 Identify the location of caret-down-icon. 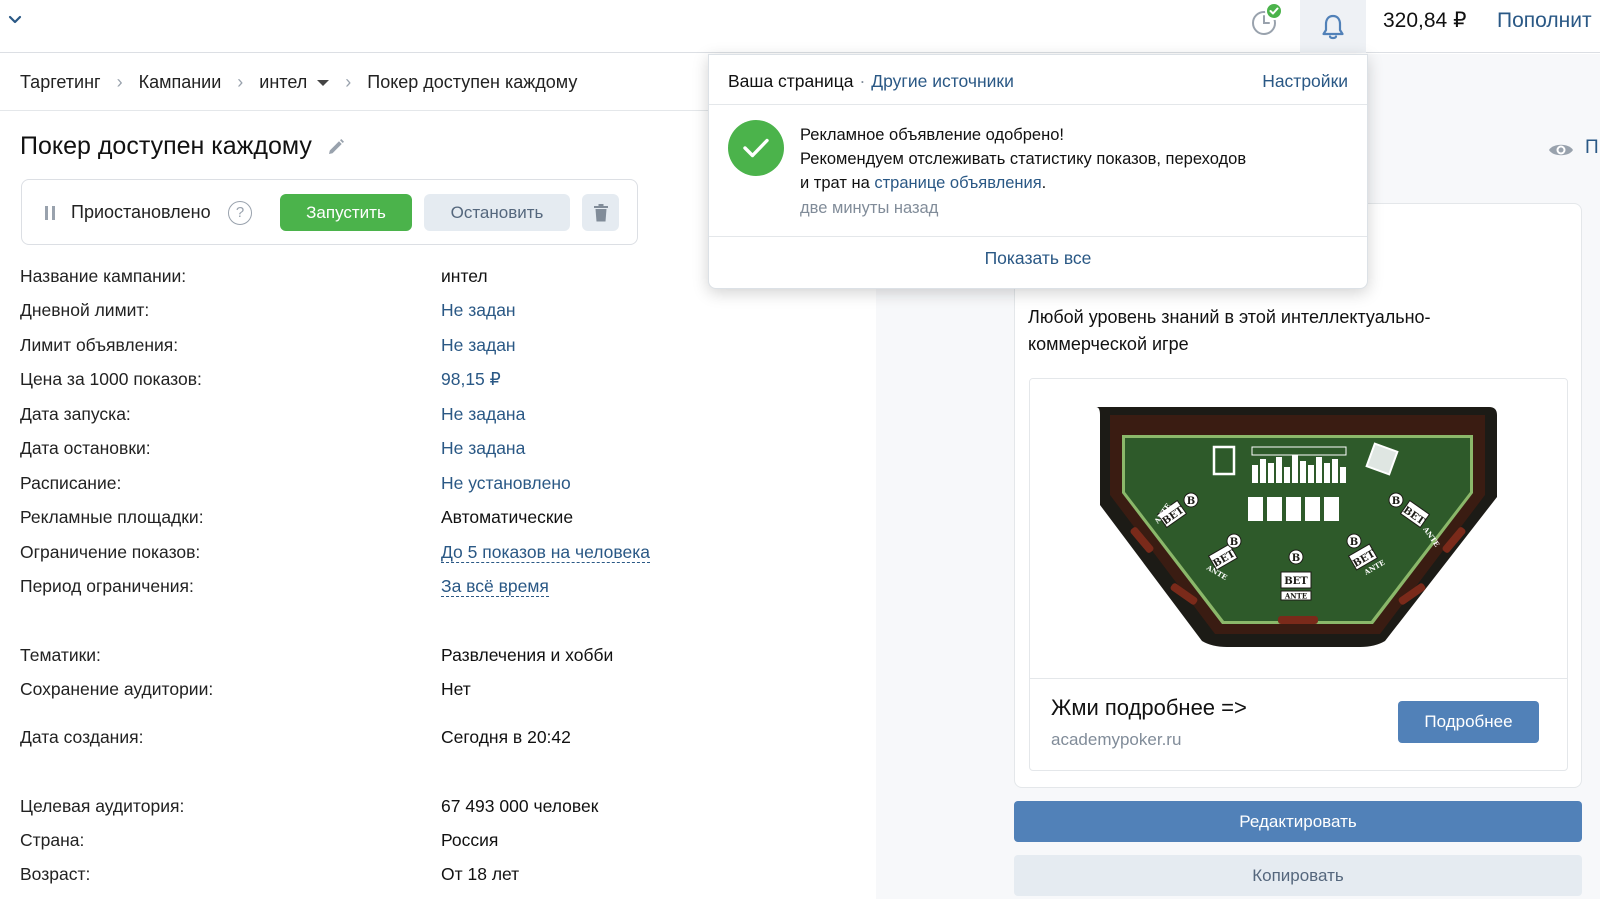
(323, 83).